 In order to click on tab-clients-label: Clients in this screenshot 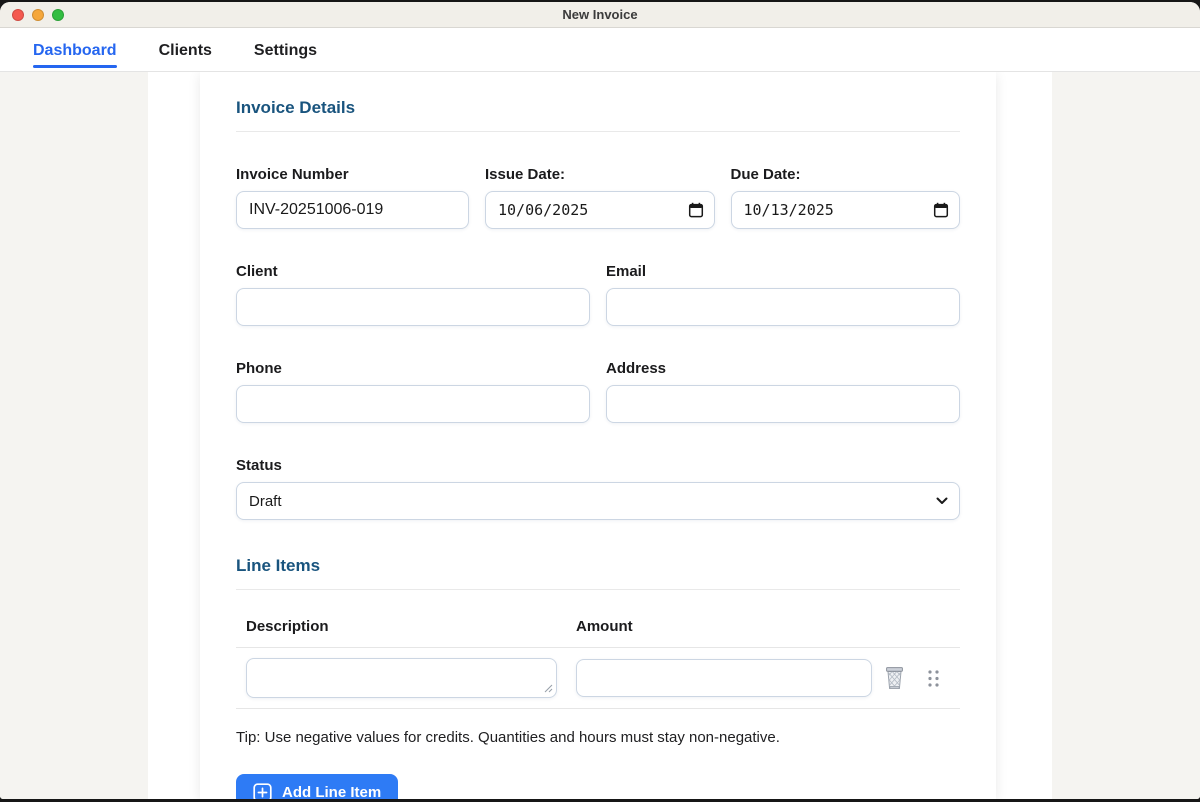, I will do `click(185, 50)`.